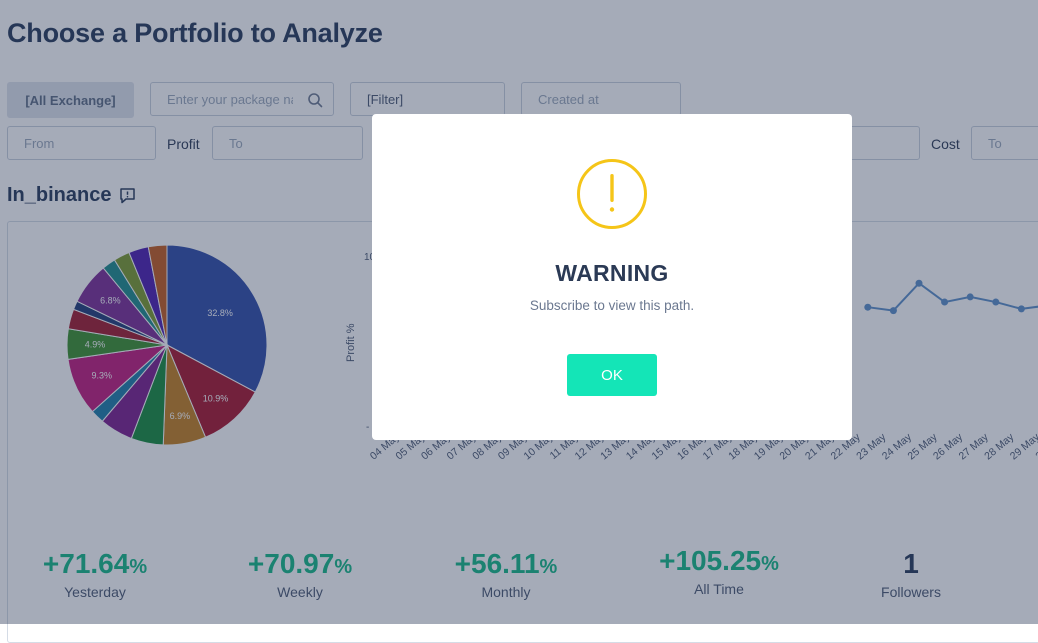  Describe the element at coordinates (612, 305) in the screenshot. I see `modal-message: Subscribe to view this path.` at that location.